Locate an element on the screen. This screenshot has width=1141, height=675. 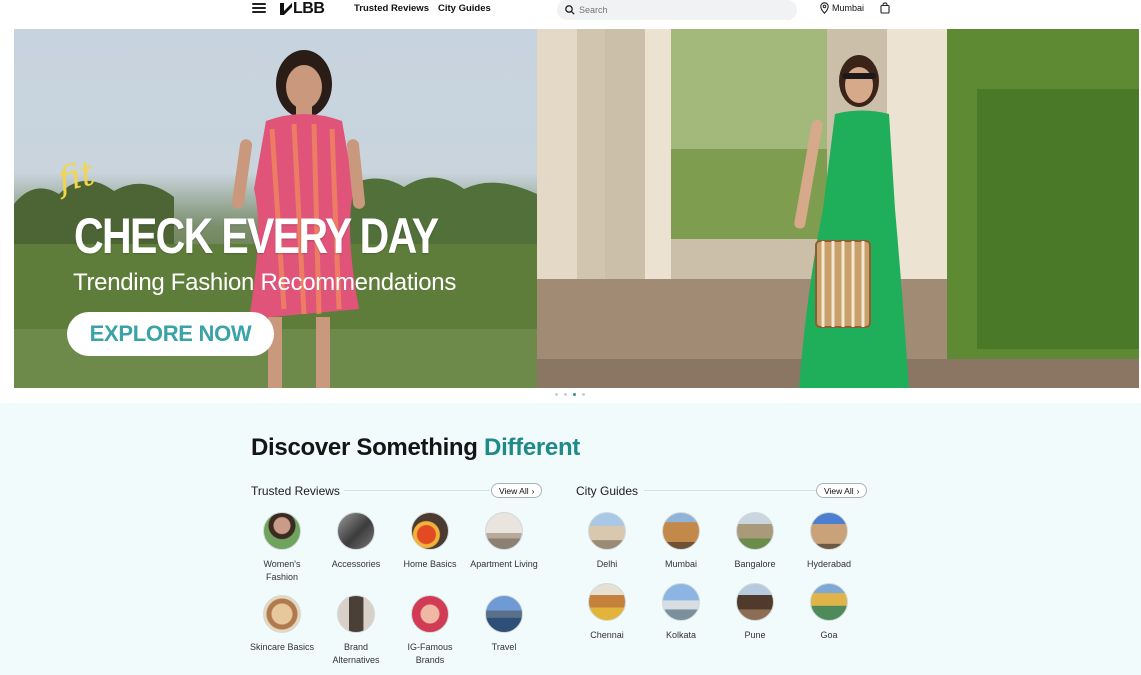
discover-heading-prefix: Discover Something is located at coordinates (364, 447).